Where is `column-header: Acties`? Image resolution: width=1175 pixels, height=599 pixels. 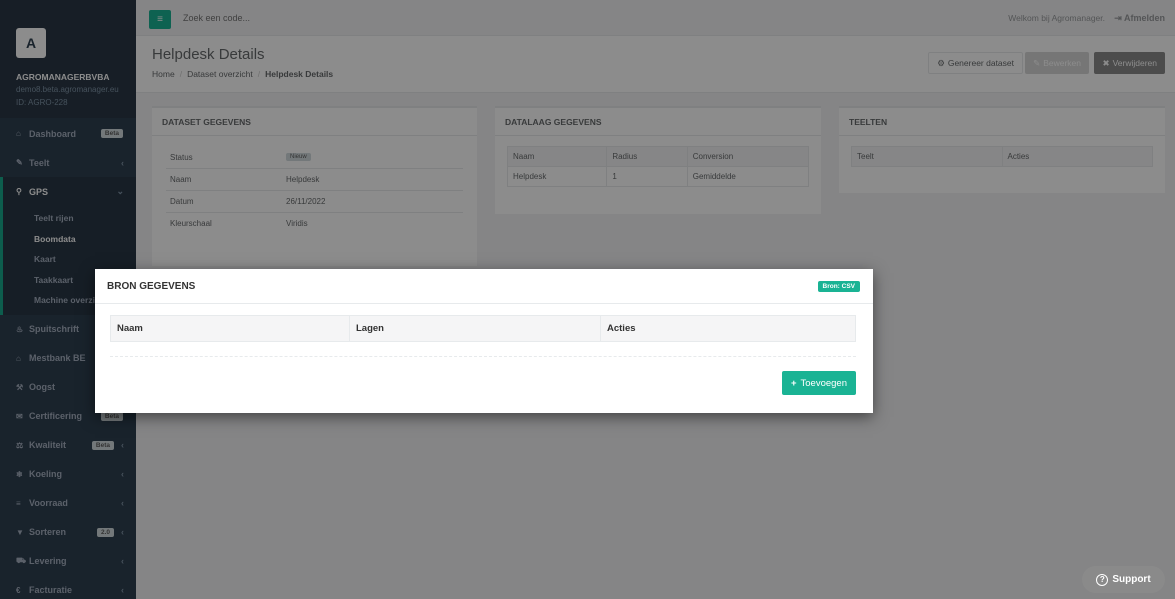 column-header: Acties is located at coordinates (728, 328).